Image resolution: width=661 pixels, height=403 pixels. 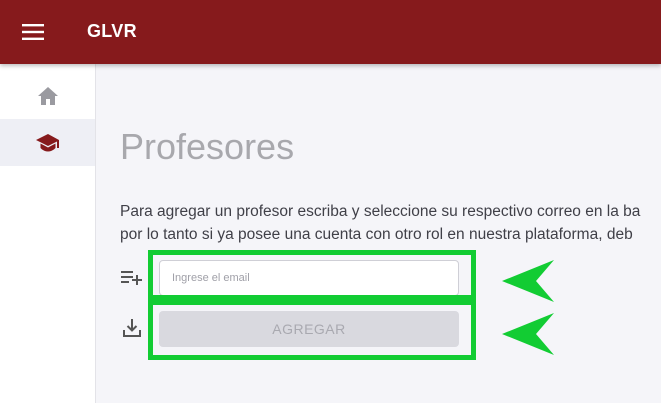 I want to click on home-icon, so click(x=47, y=95).